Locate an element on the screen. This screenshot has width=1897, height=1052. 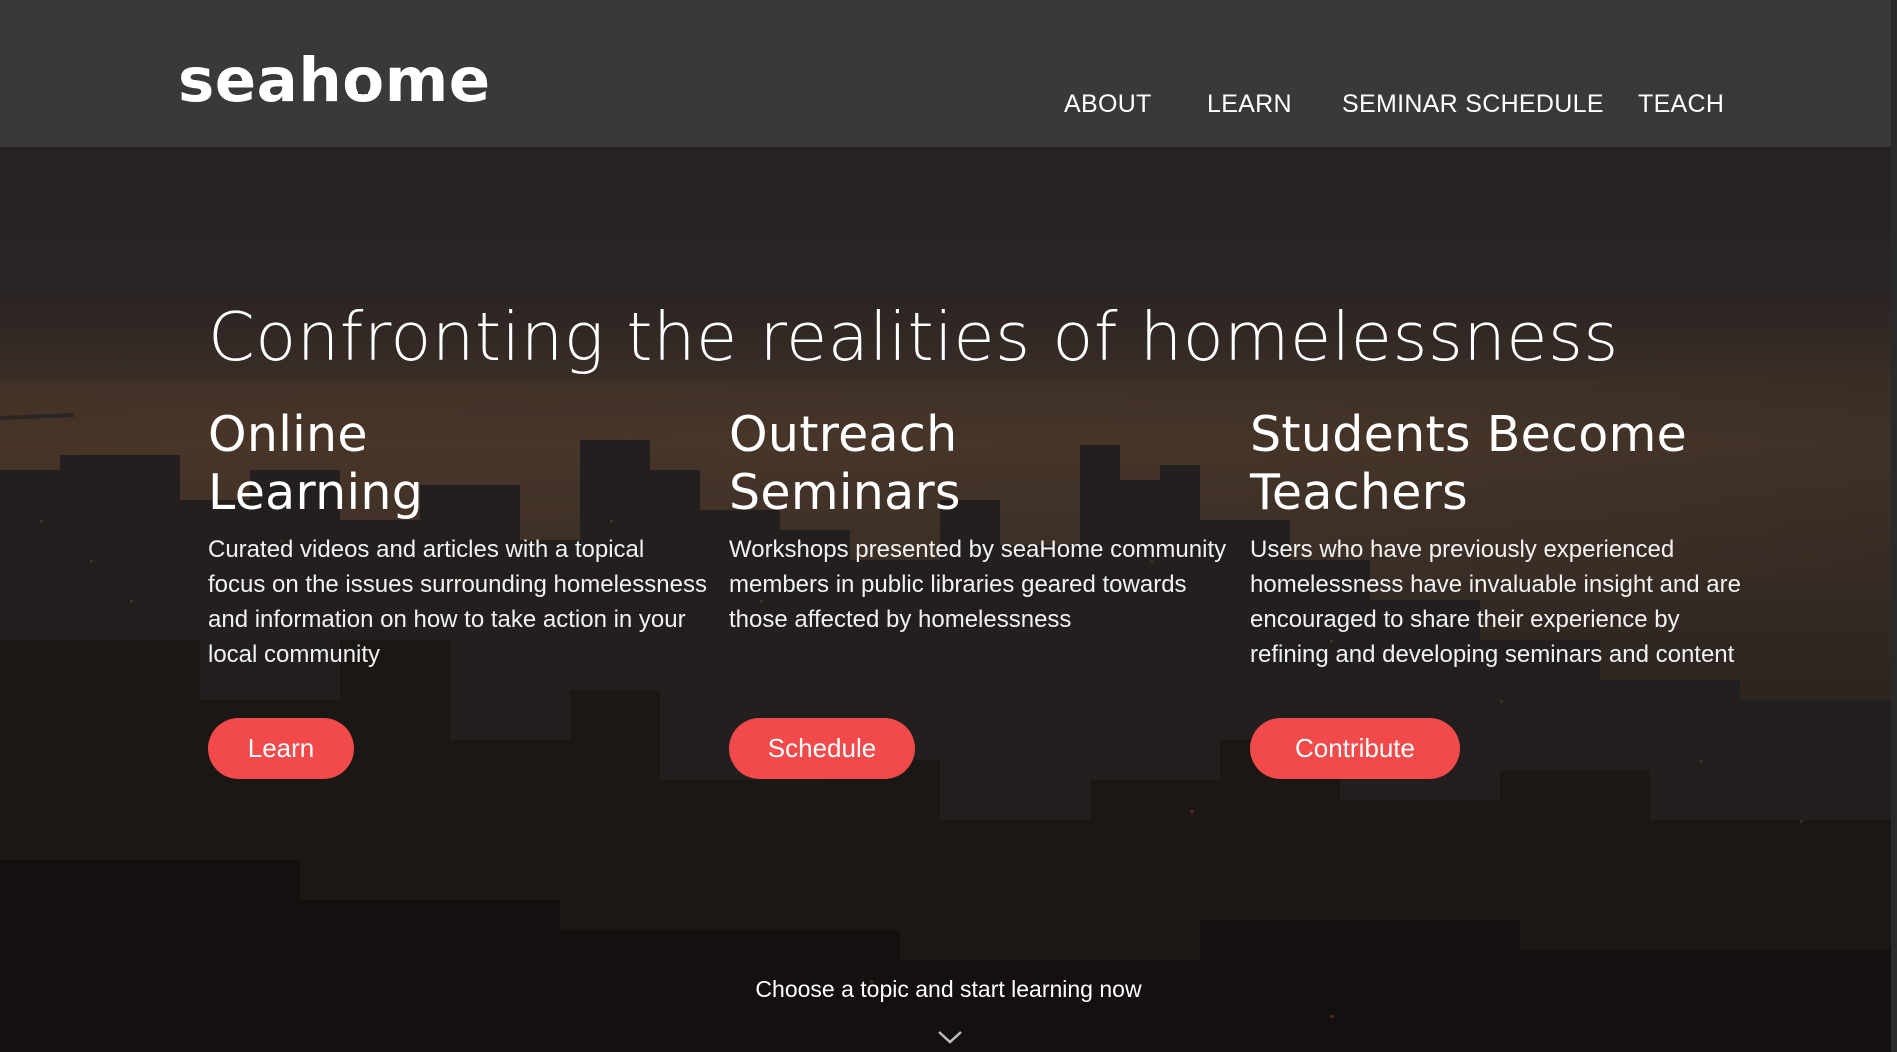
seahome-logo: seahome is located at coordinates (334, 80).